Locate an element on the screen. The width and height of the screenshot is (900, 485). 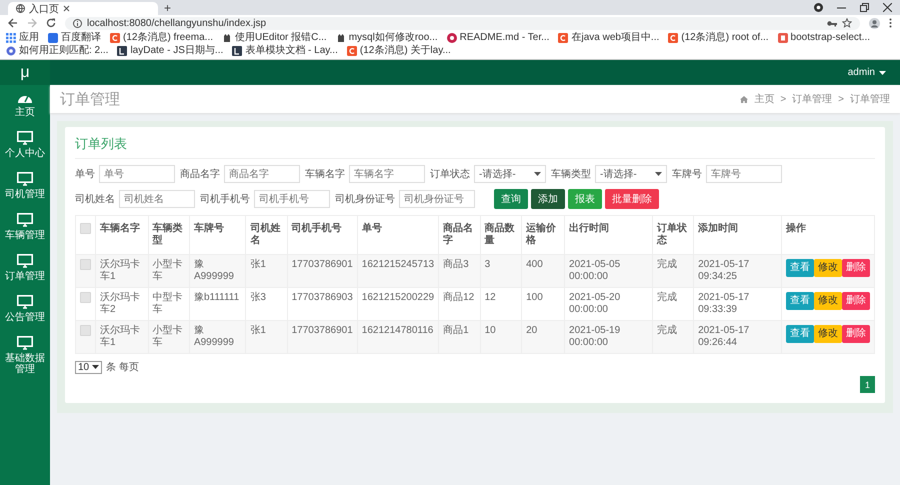
table-cell: 2021-05-17 09:26:44 is located at coordinates (738, 337).